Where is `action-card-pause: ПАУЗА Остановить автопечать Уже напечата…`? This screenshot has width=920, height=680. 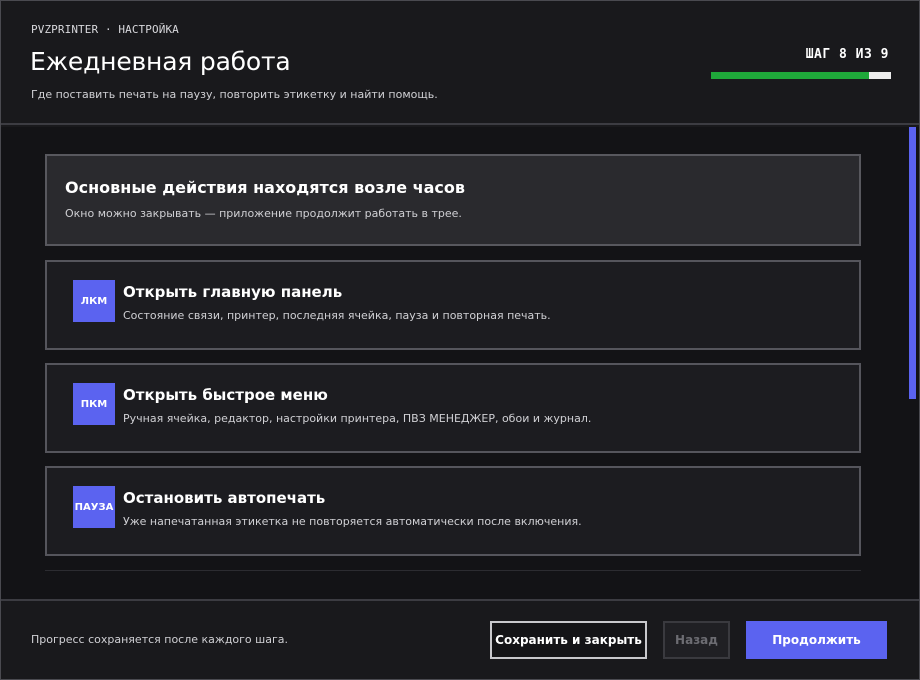
action-card-pause: ПАУЗА Остановить автопечать Уже напечата… is located at coordinates (453, 511).